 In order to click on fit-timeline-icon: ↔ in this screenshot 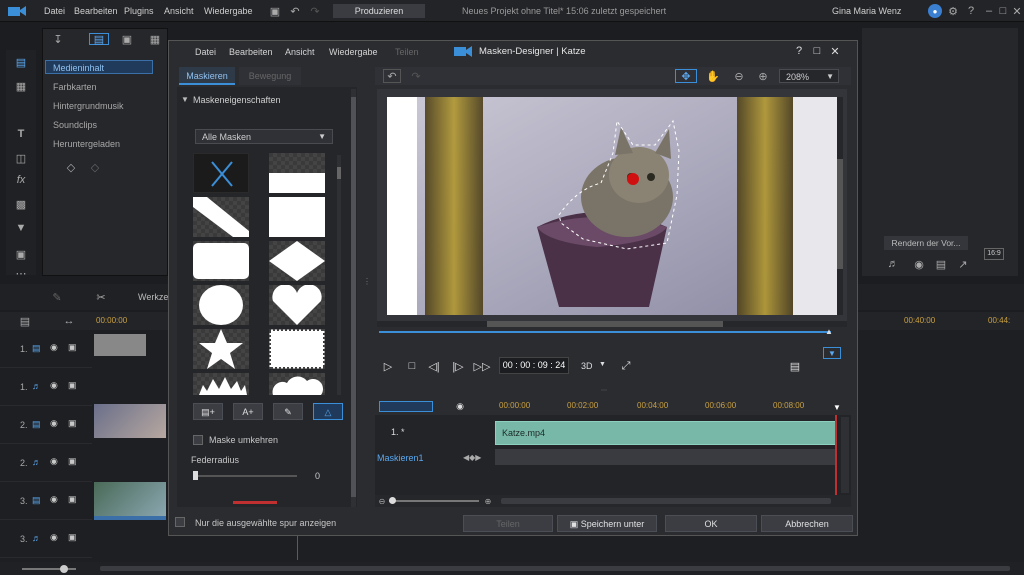, I will do `click(69, 321)`.